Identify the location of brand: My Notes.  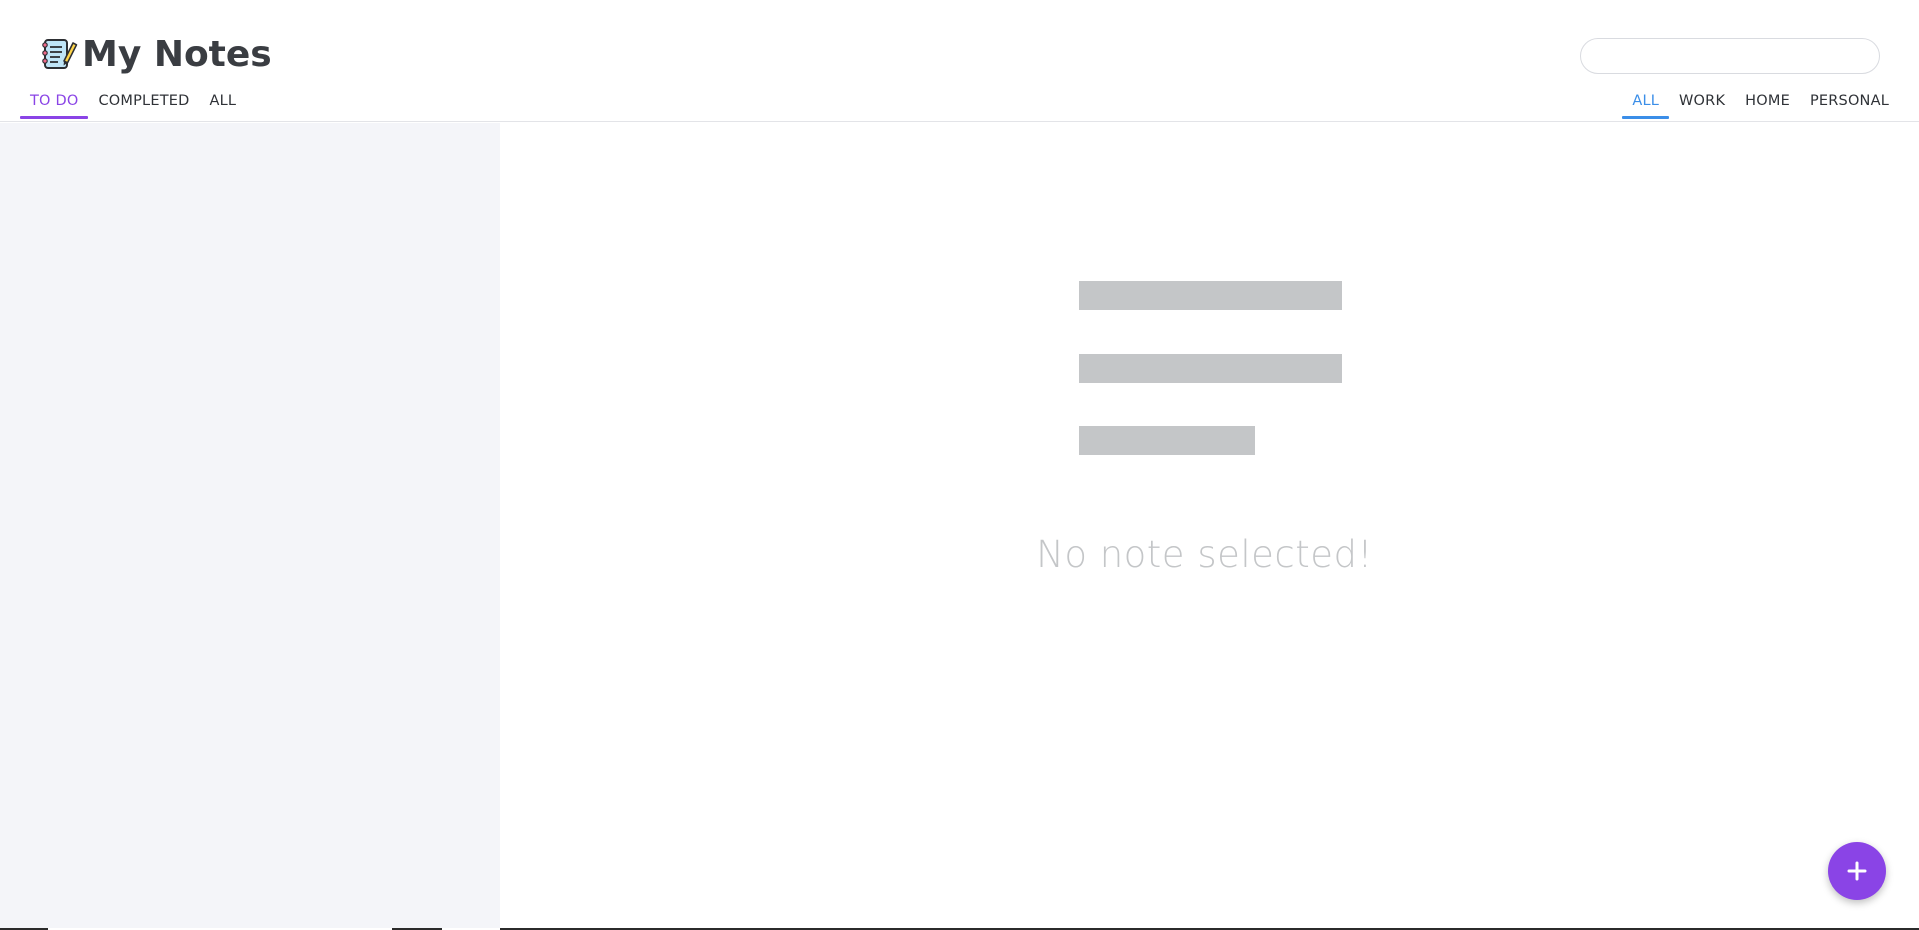
(155, 54).